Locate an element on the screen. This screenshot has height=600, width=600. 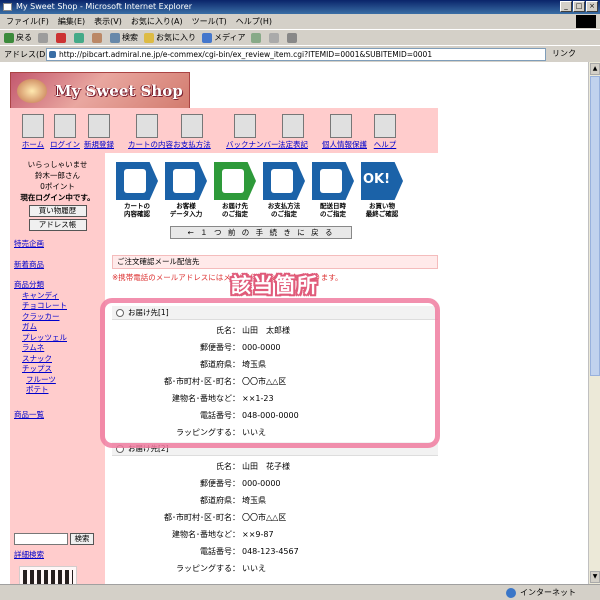
favorites-button: お気に入り is located at coordinates (170, 37).